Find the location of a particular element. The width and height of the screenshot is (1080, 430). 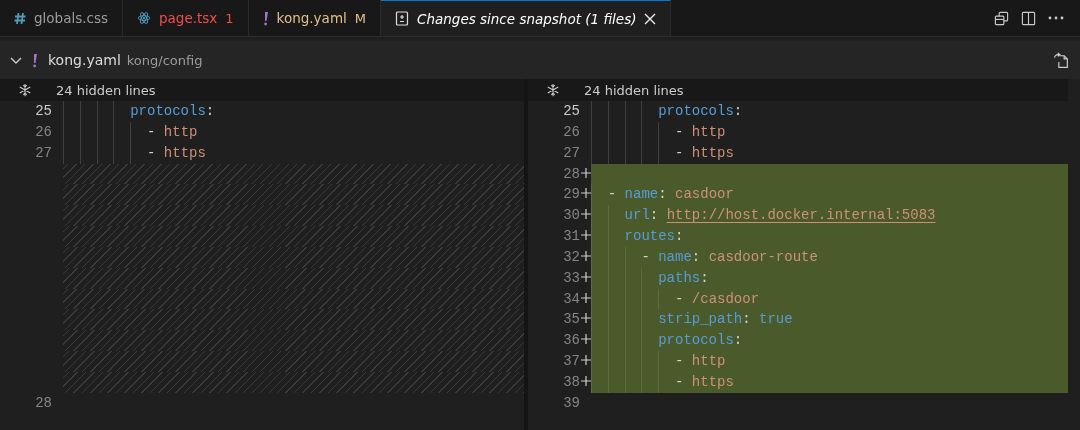

line-number: 31 is located at coordinates (571, 237).